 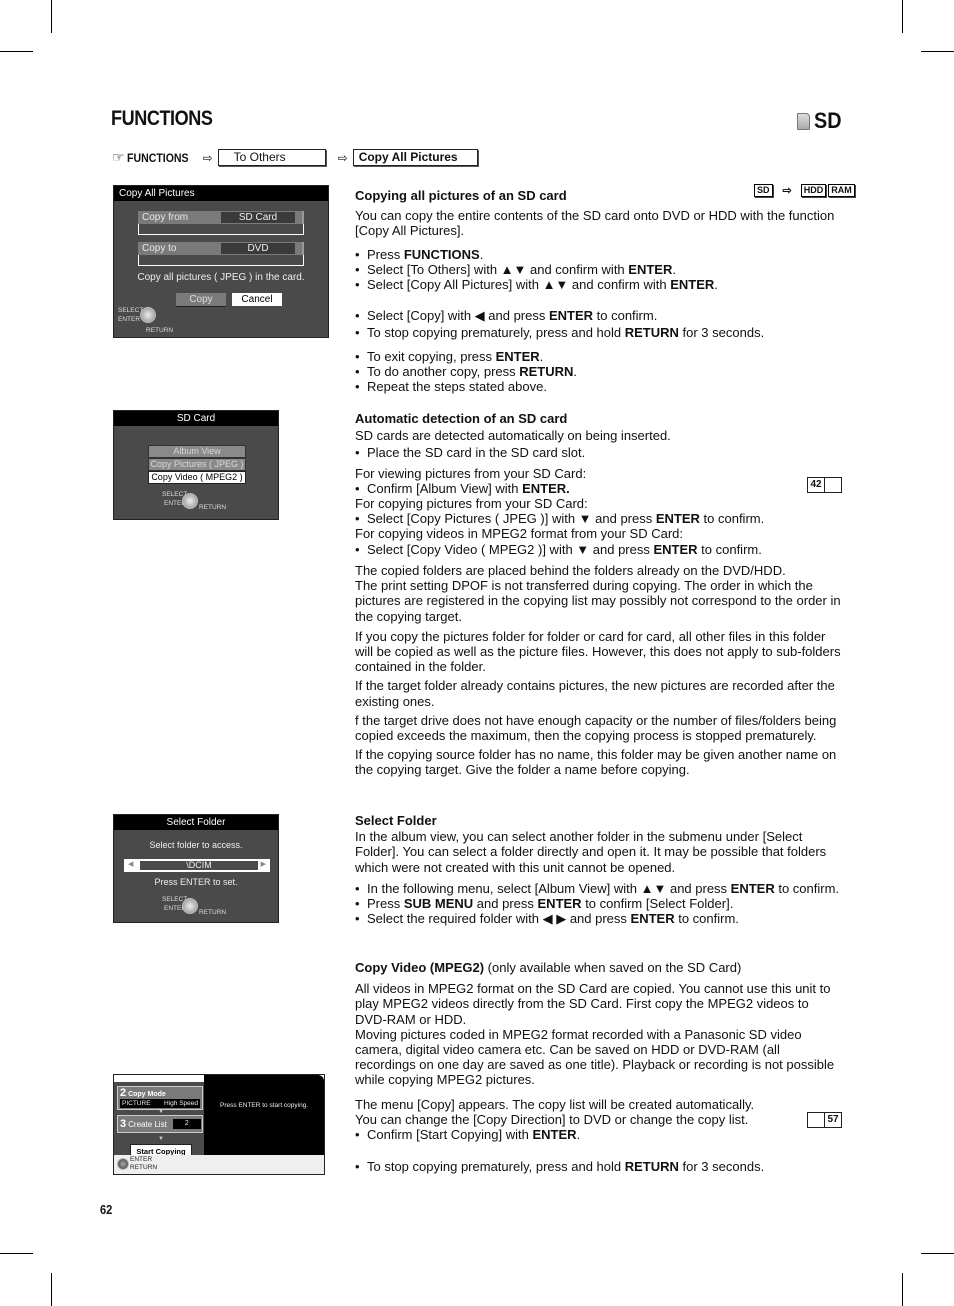 What do you see at coordinates (258, 217) in the screenshot?
I see `copy-from-value: SD Card` at bounding box center [258, 217].